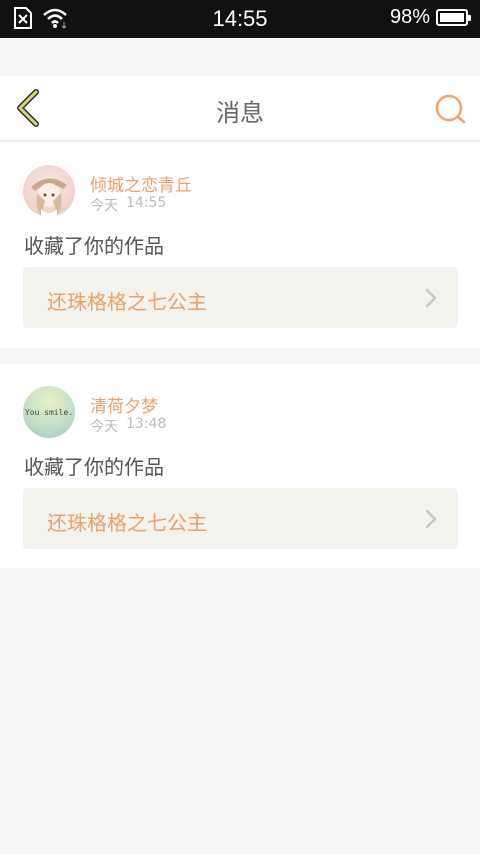 Image resolution: width=480 pixels, height=854 pixels. I want to click on anime-girl-avatar-icon, so click(49, 197).